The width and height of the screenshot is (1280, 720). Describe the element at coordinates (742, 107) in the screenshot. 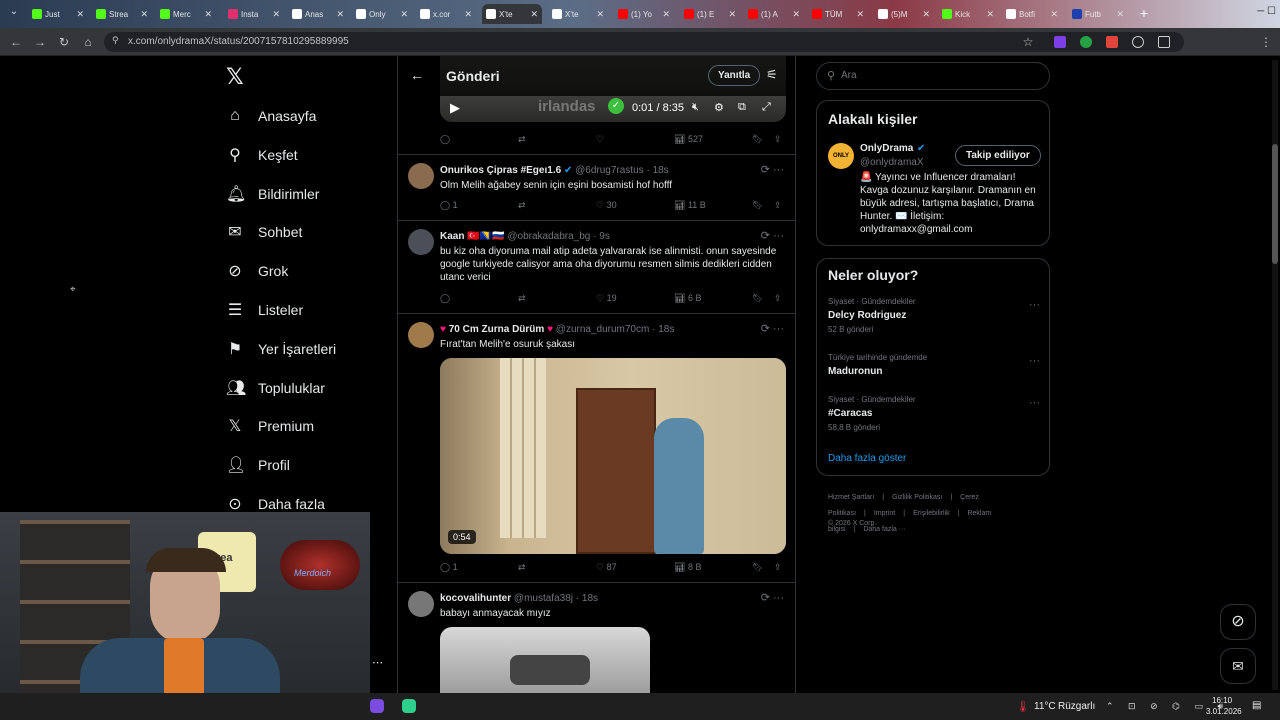

I see `pip-icon: ⧉` at that location.